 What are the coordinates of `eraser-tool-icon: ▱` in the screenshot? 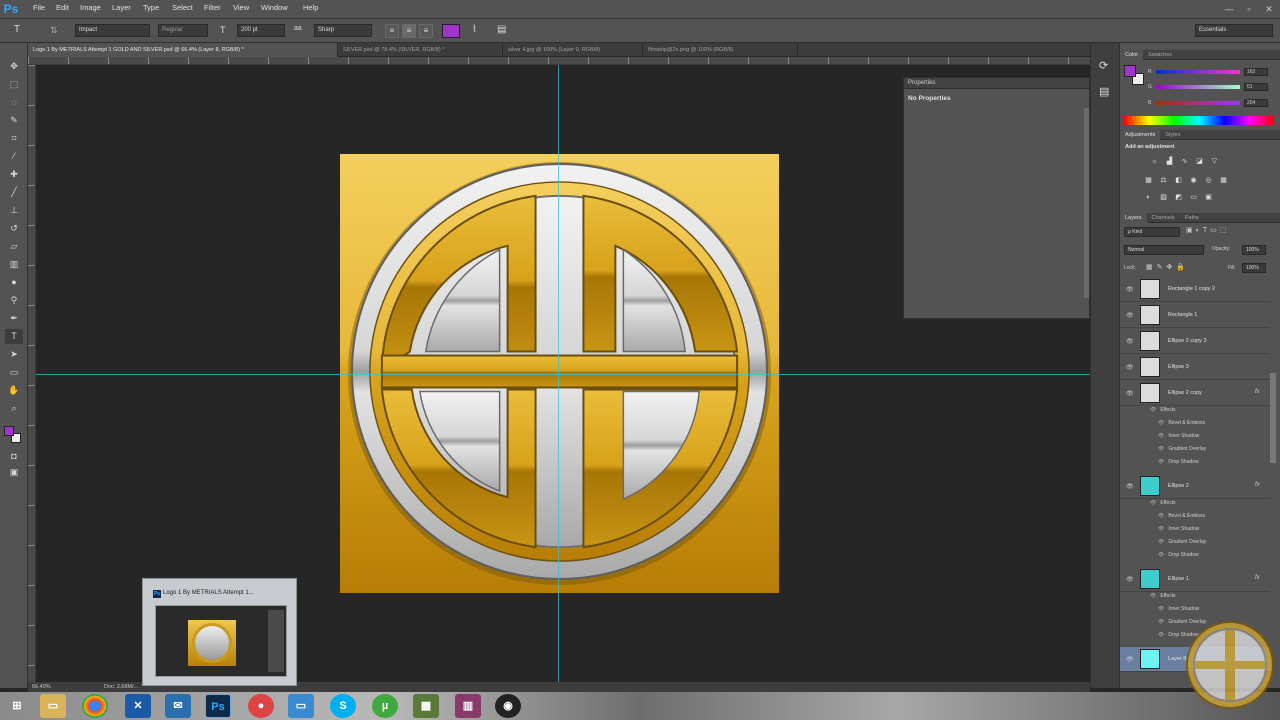 It's located at (14, 246).